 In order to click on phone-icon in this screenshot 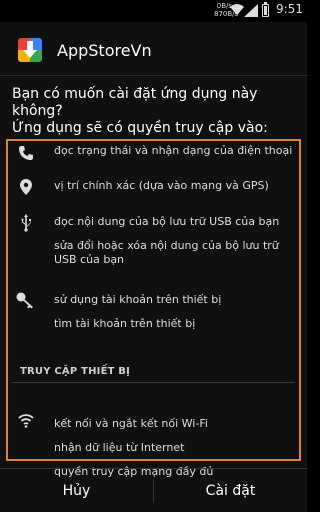, I will do `click(26, 153)`.